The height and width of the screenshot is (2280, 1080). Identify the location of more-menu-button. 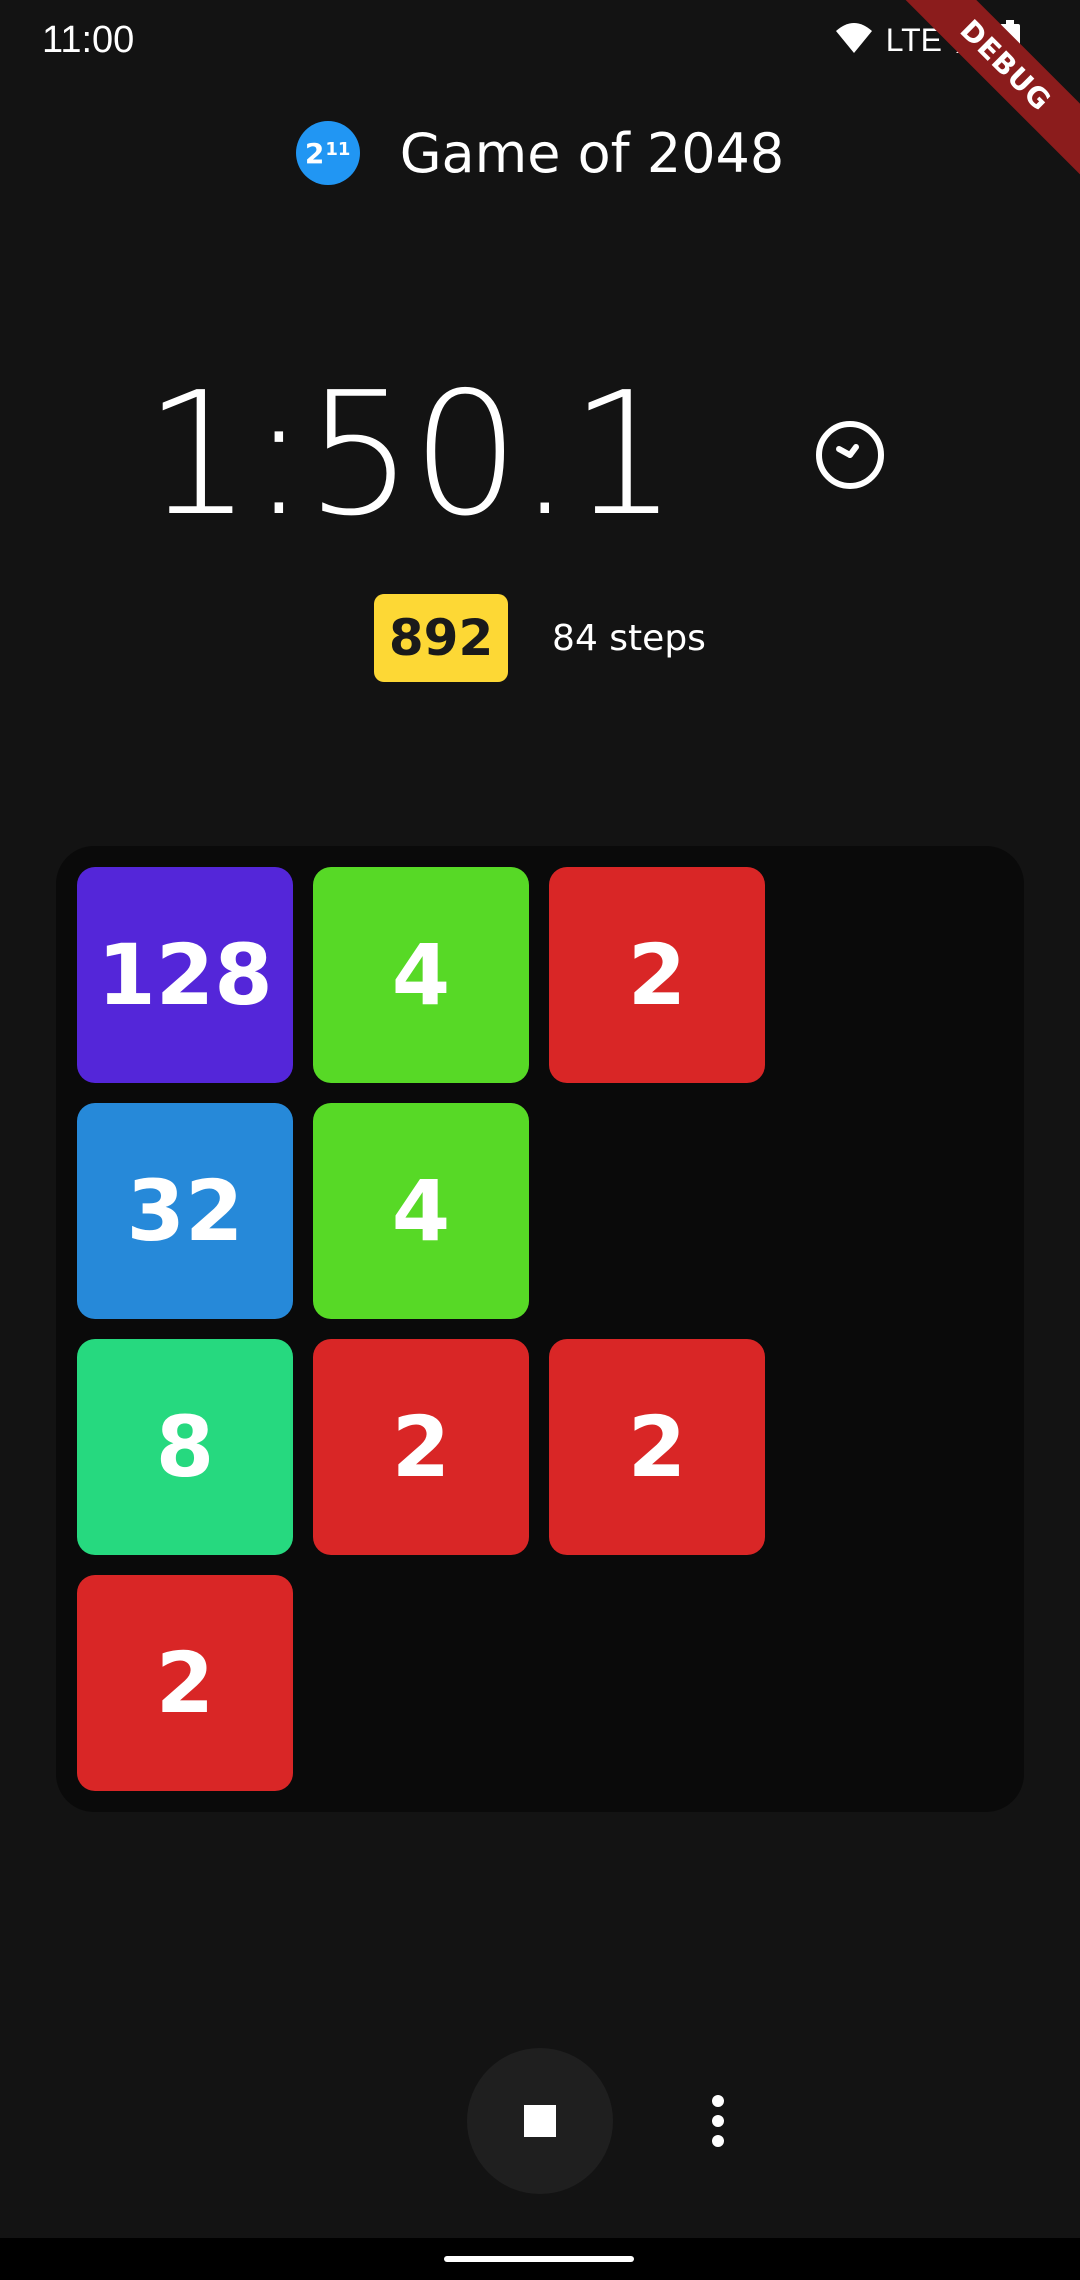
(718, 2121).